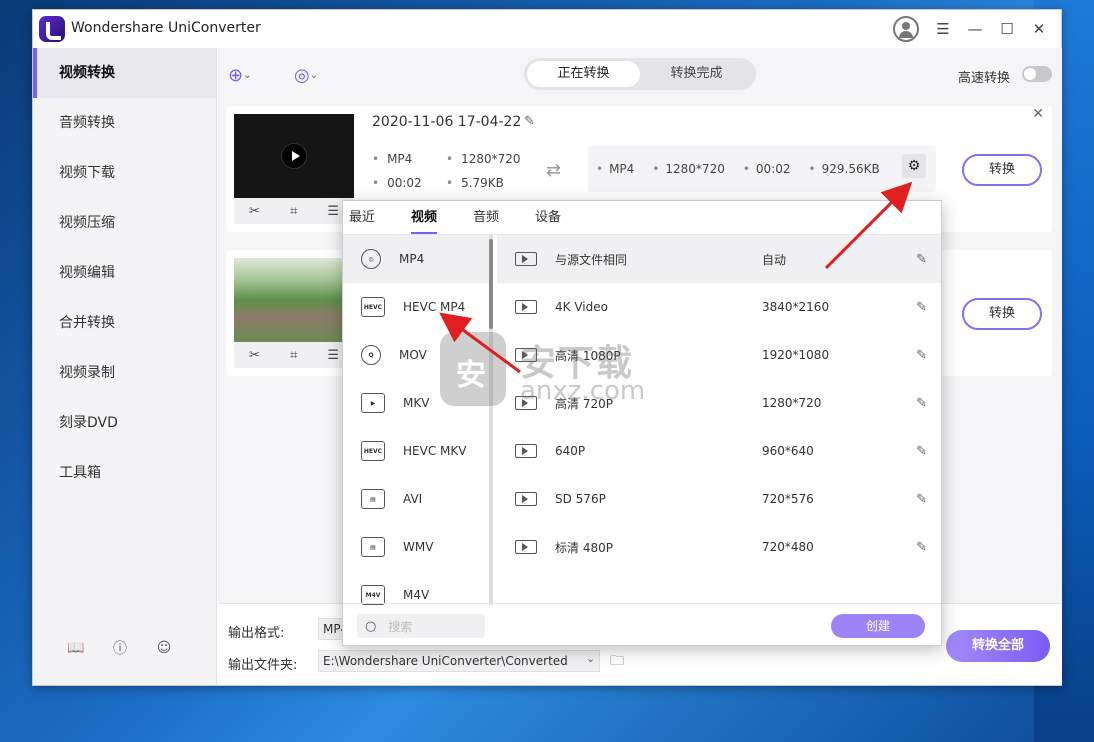 Image resolution: width=1094 pixels, height=742 pixels. Describe the element at coordinates (719, 259) in the screenshot. I see `preset-row: 与源文件相同 自动 ✎` at that location.